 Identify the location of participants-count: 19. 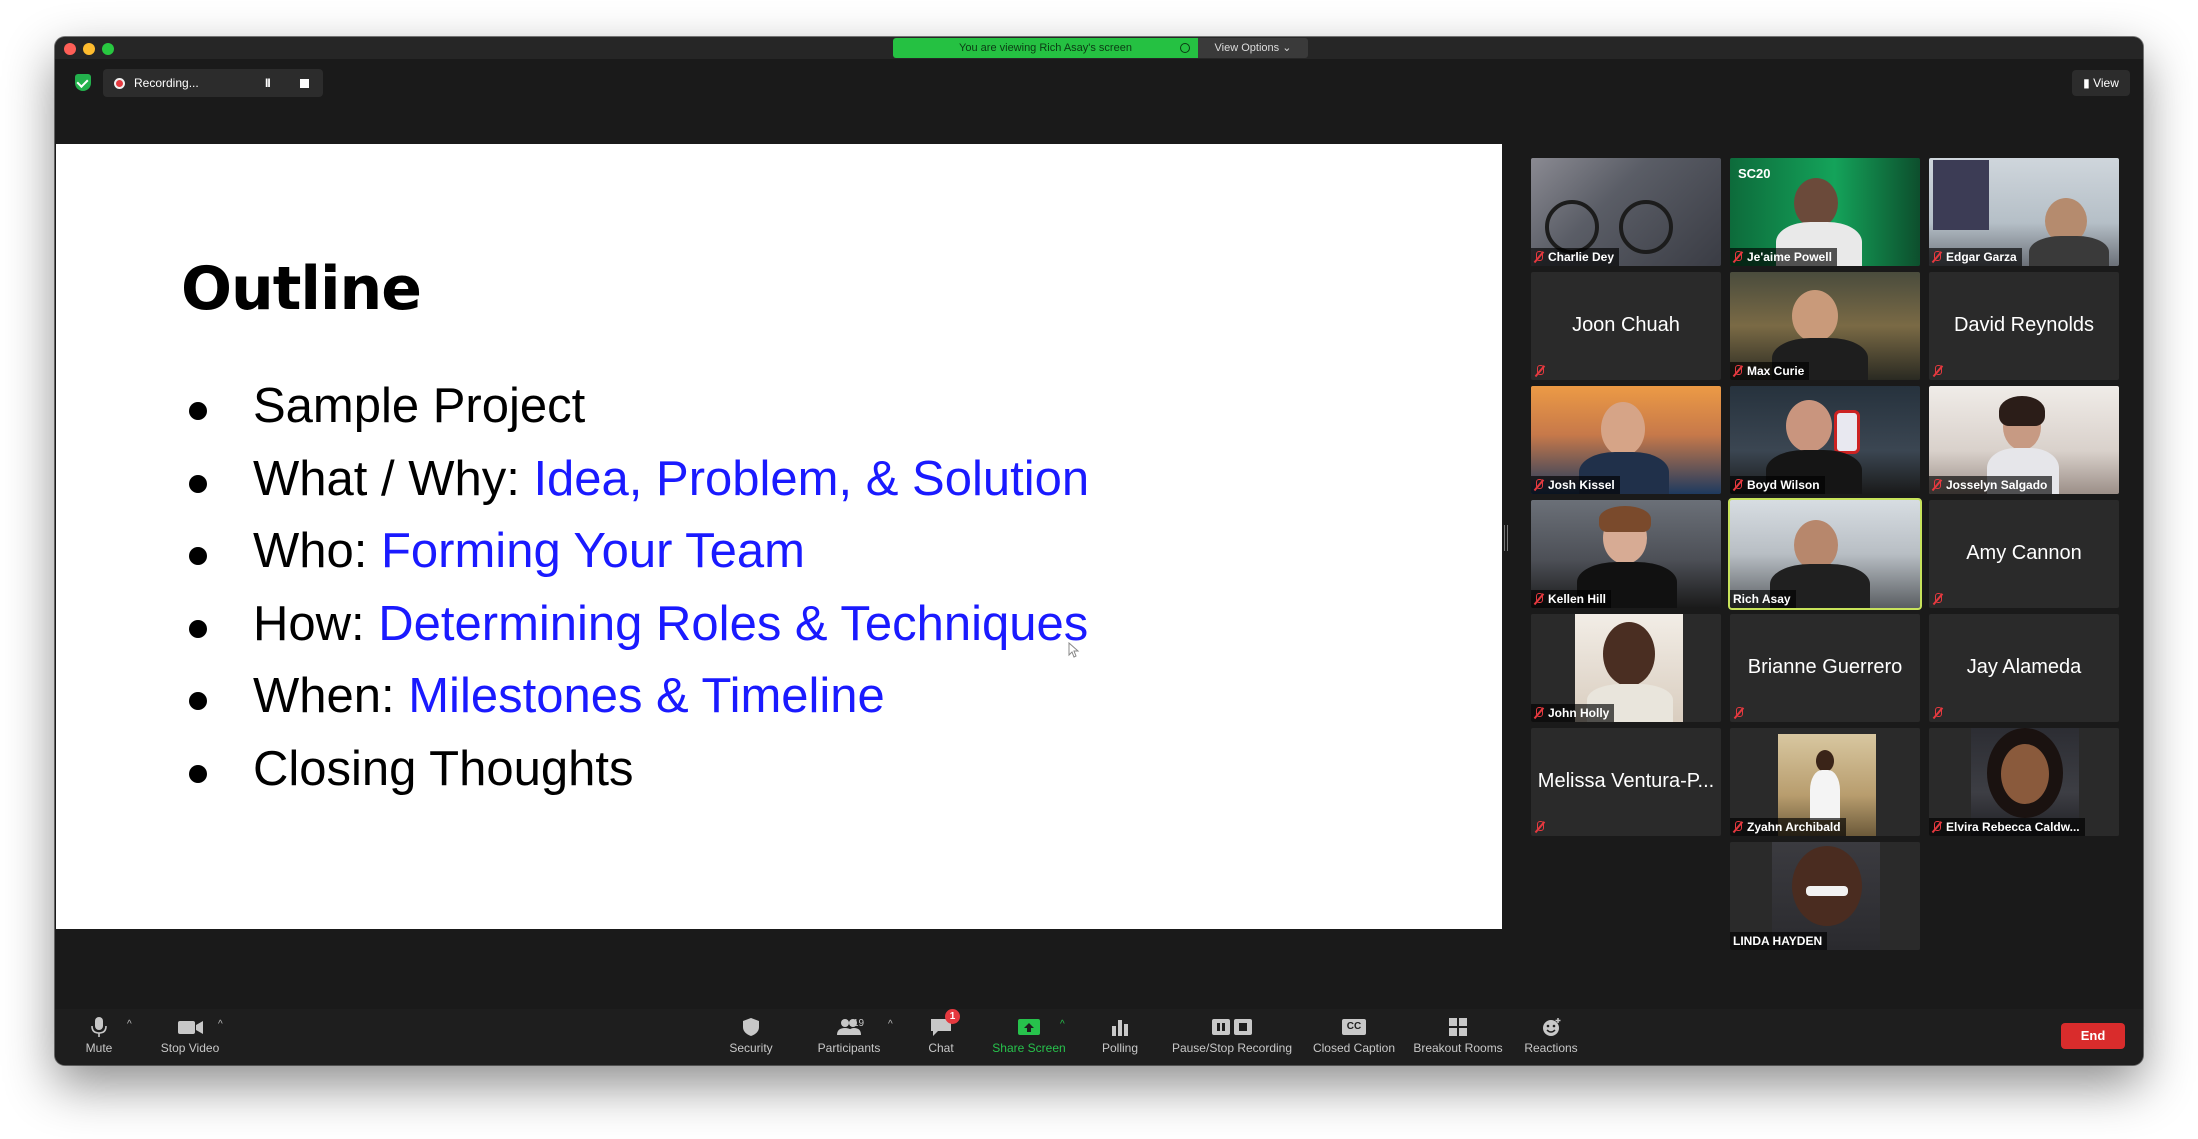
(859, 1023).